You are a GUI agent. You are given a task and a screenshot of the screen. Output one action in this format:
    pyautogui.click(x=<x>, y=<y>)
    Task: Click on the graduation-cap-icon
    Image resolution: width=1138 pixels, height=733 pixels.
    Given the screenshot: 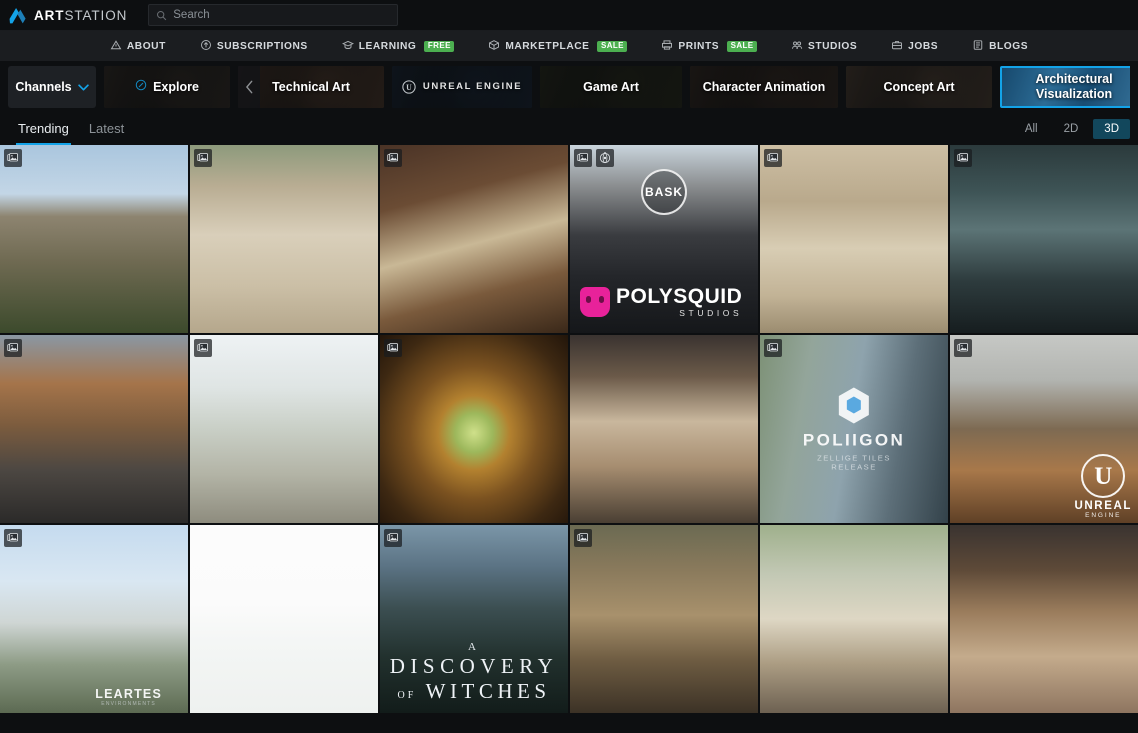 What is the action you would take?
    pyautogui.click(x=347, y=46)
    